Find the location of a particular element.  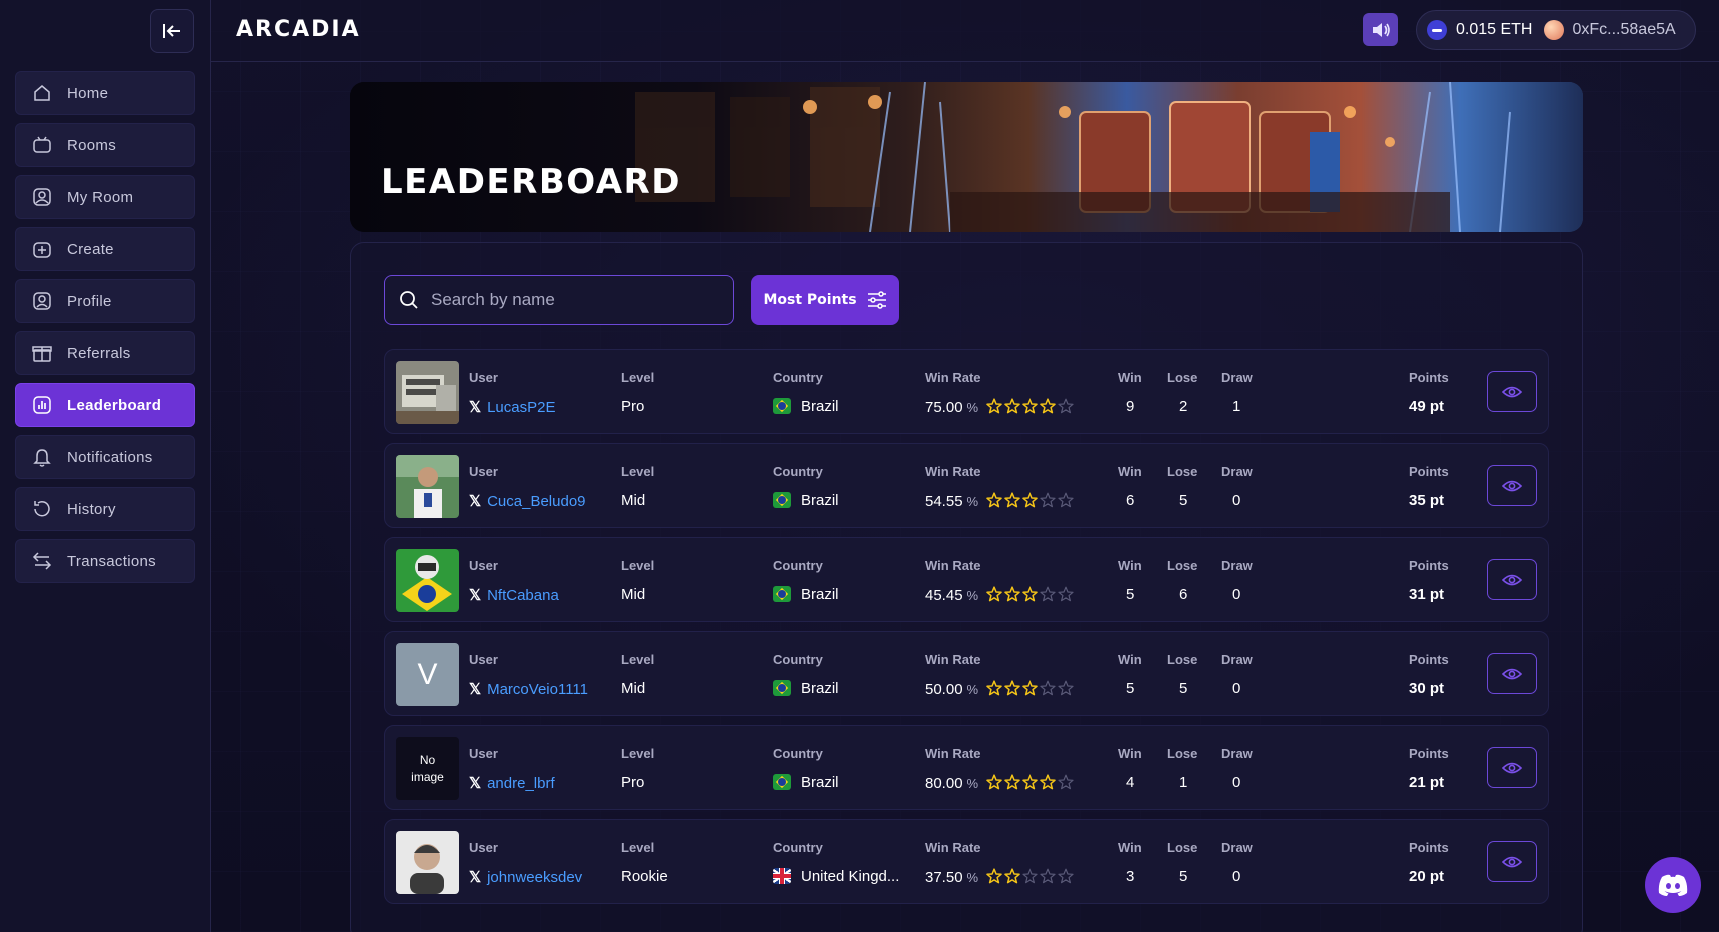

level-label: Level is located at coordinates (638, 565).